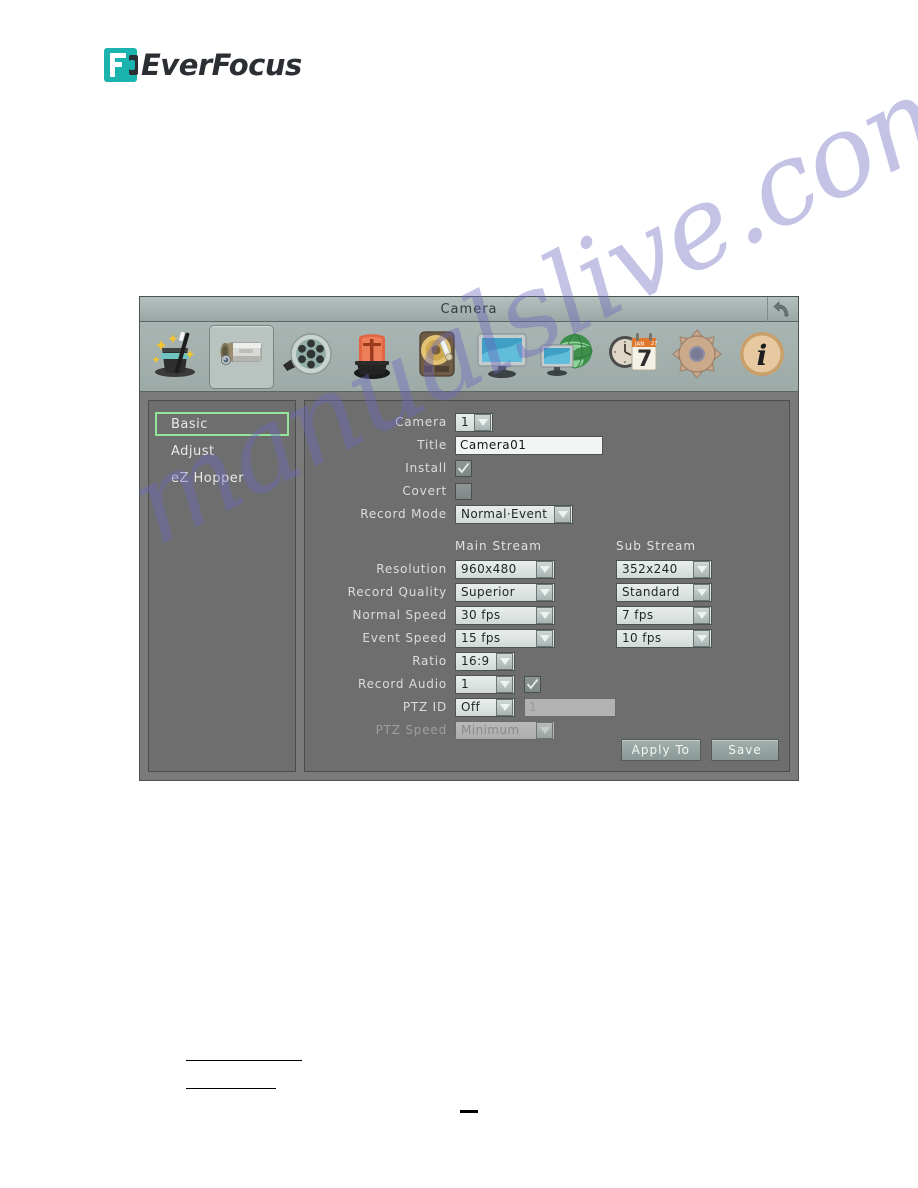 This screenshot has height=1188, width=918. What do you see at coordinates (493, 445) in the screenshot?
I see `title-input-value: Camera01` at bounding box center [493, 445].